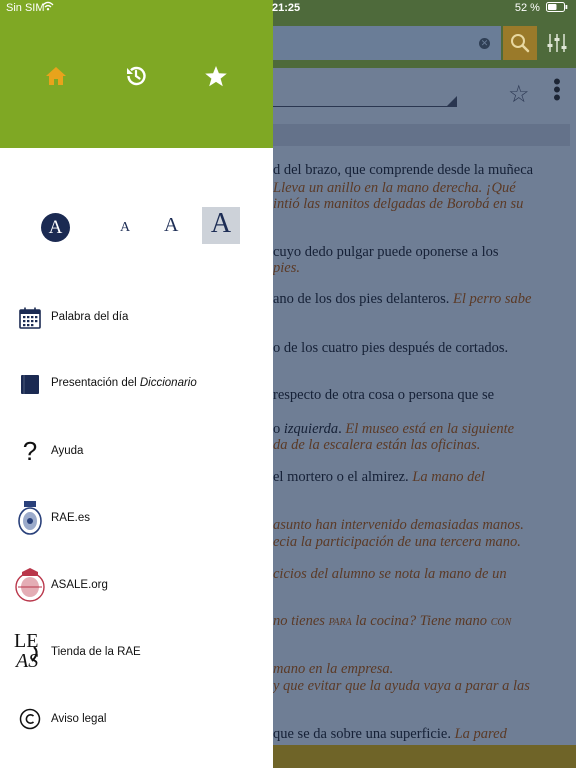  I want to click on definition-text-run: Lleva un anillo en la mano derecha. ¡Qué, so click(394, 188).